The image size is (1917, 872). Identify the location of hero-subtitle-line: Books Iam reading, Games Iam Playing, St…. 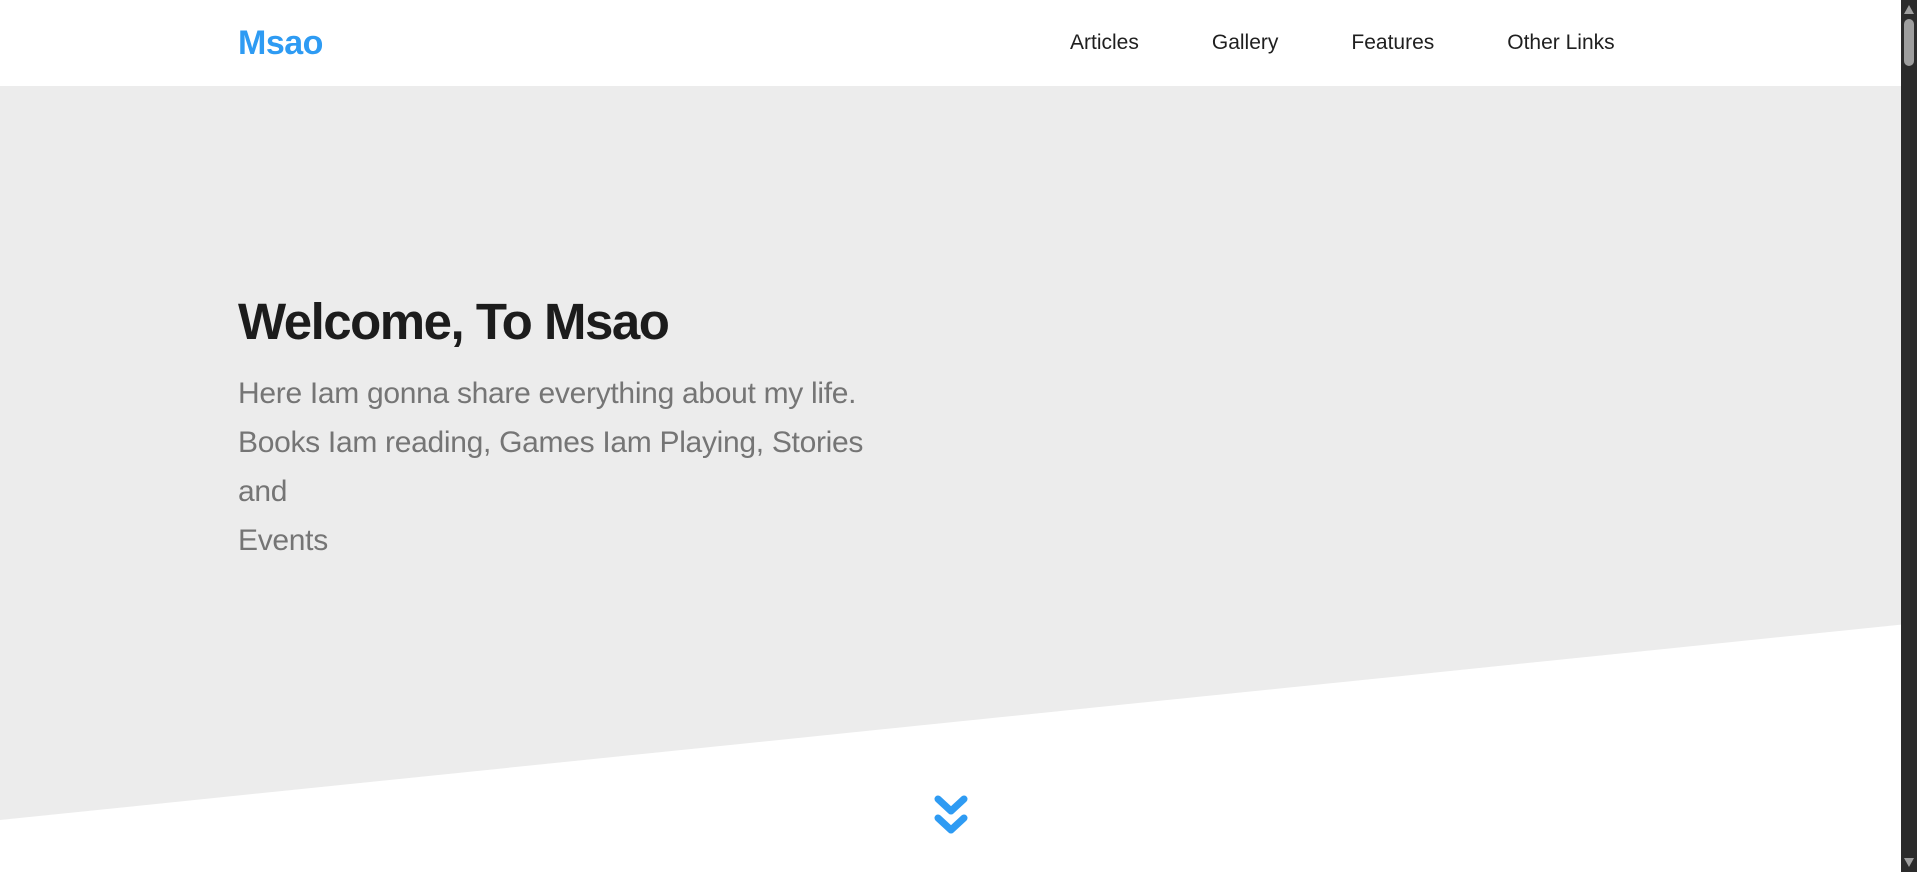
(551, 467).